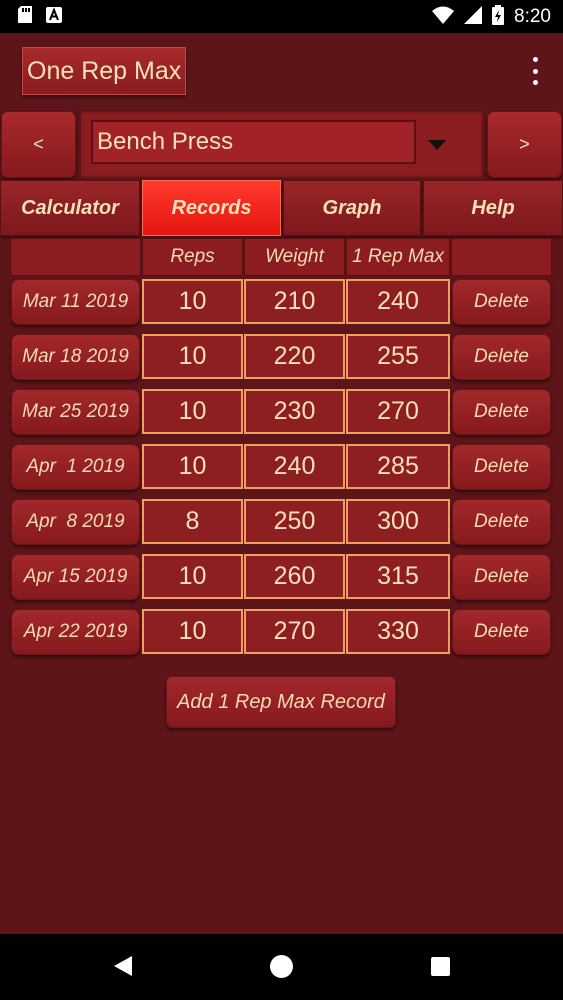 This screenshot has height=1000, width=563. What do you see at coordinates (75, 522) in the screenshot?
I see `record-date-button: Apr 8 2019` at bounding box center [75, 522].